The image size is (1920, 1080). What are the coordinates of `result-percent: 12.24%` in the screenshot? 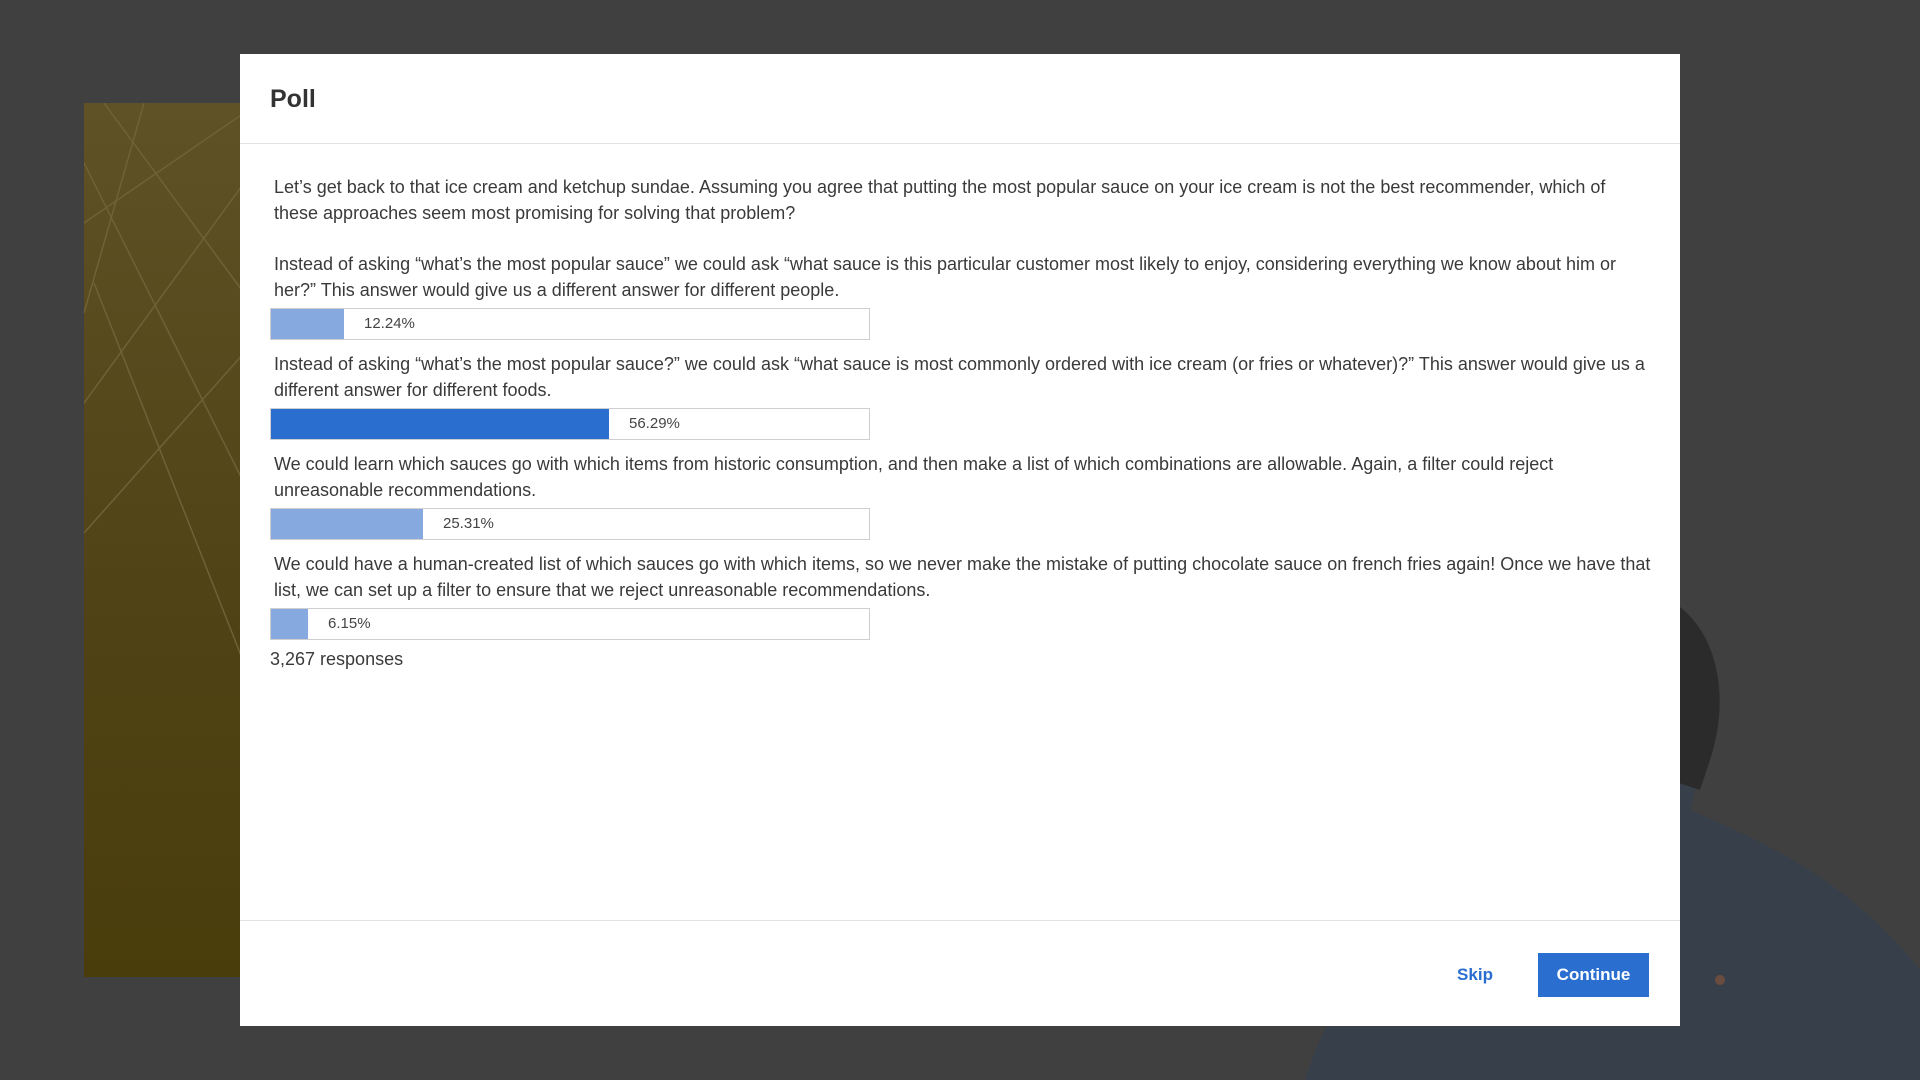 It's located at (389, 323).